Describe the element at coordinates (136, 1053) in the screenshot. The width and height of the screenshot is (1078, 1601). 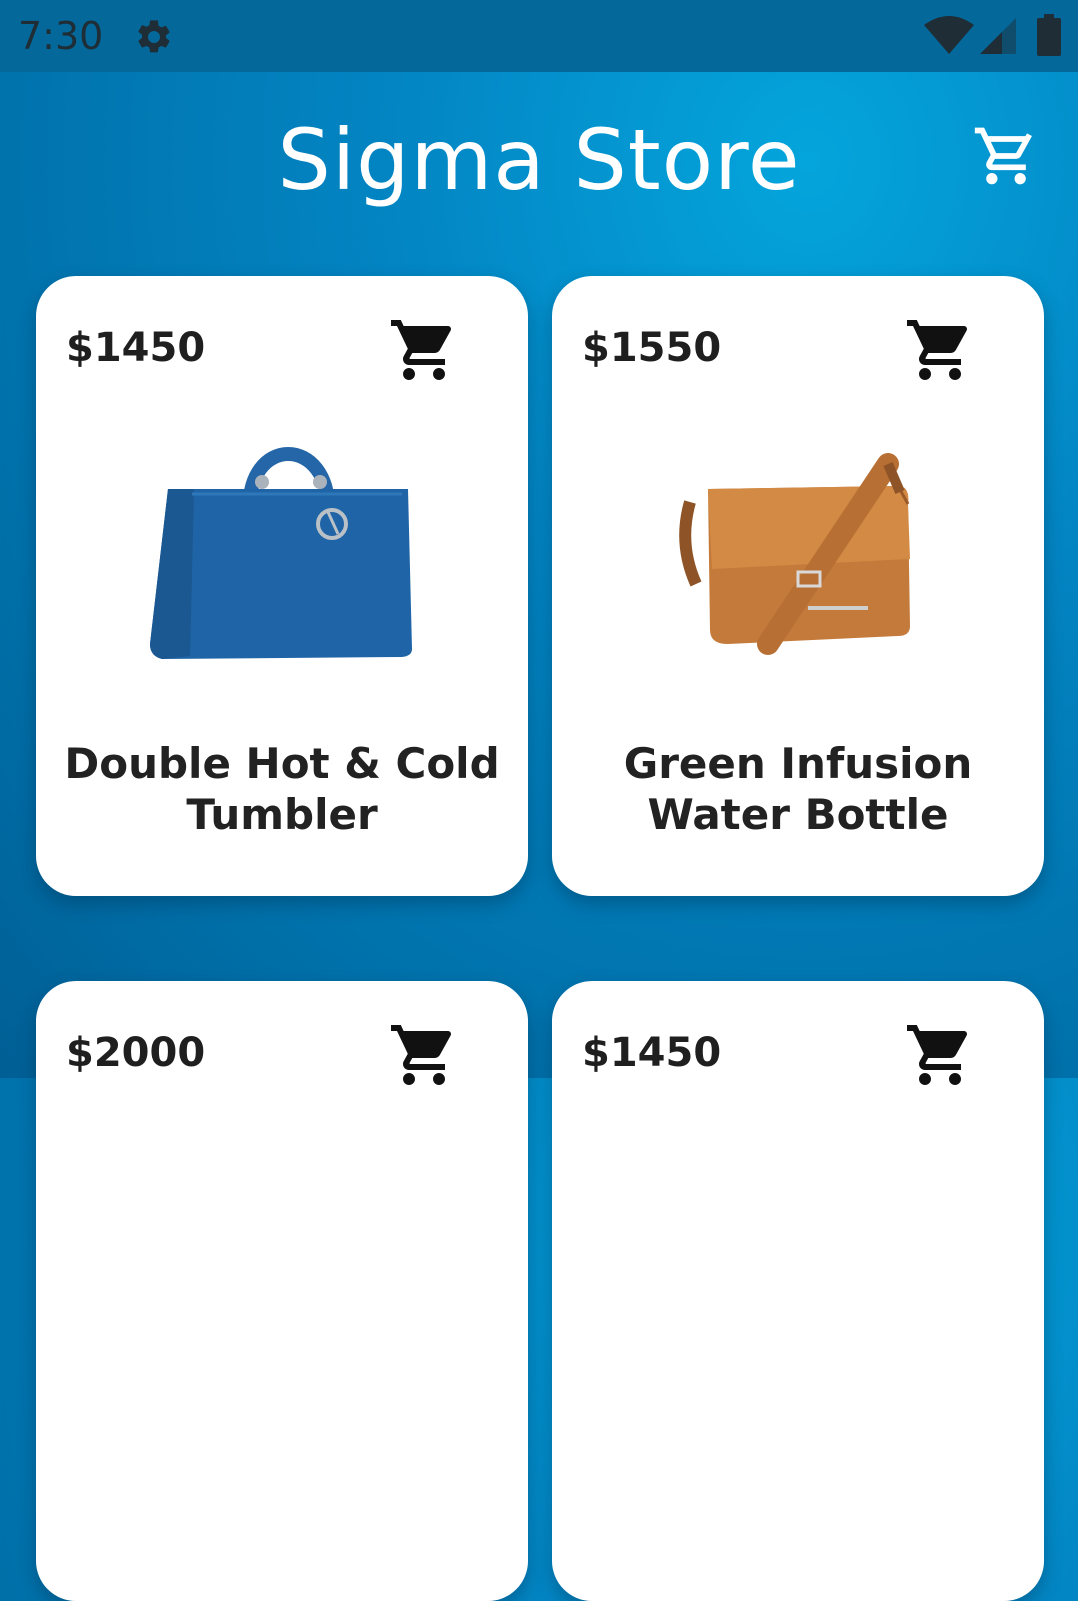
I see `product-price: $2000` at that location.